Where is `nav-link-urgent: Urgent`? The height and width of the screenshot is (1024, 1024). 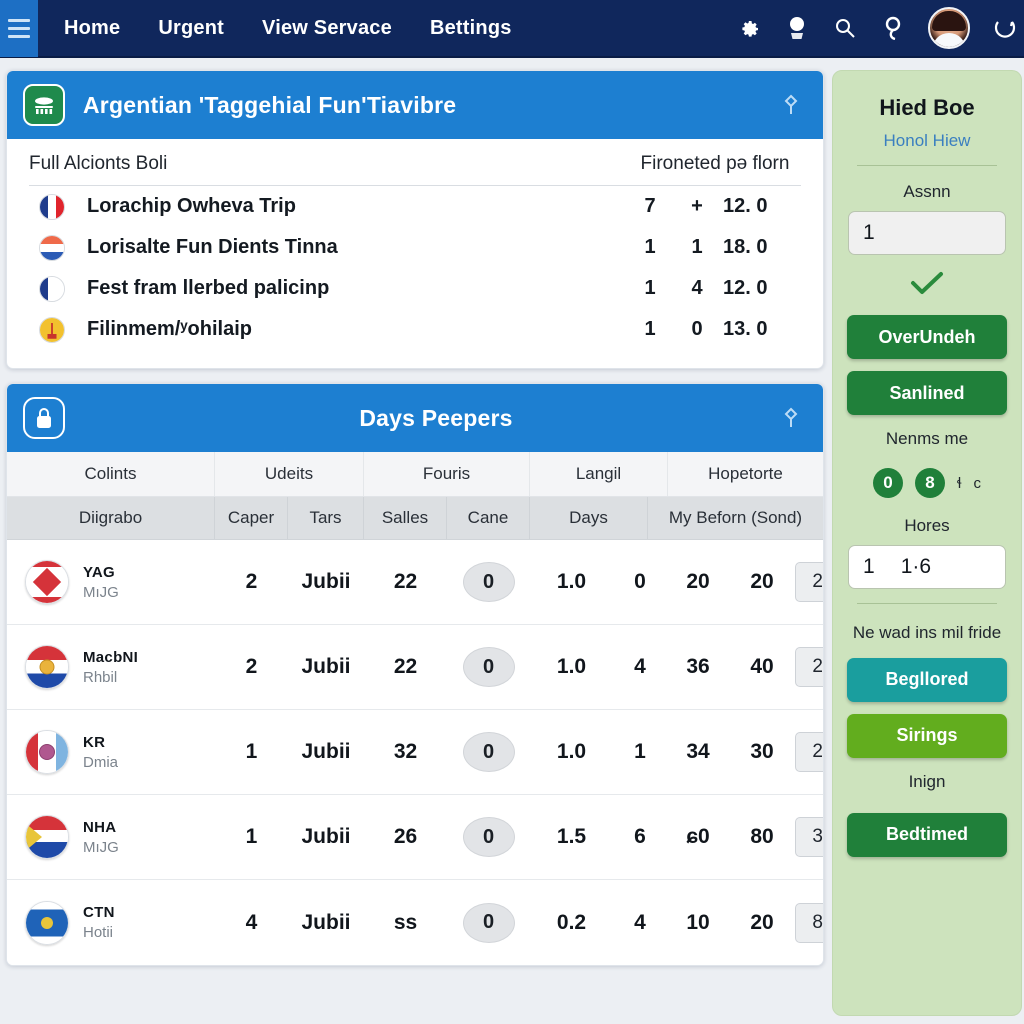
nav-link-urgent: Urgent is located at coordinates (191, 28).